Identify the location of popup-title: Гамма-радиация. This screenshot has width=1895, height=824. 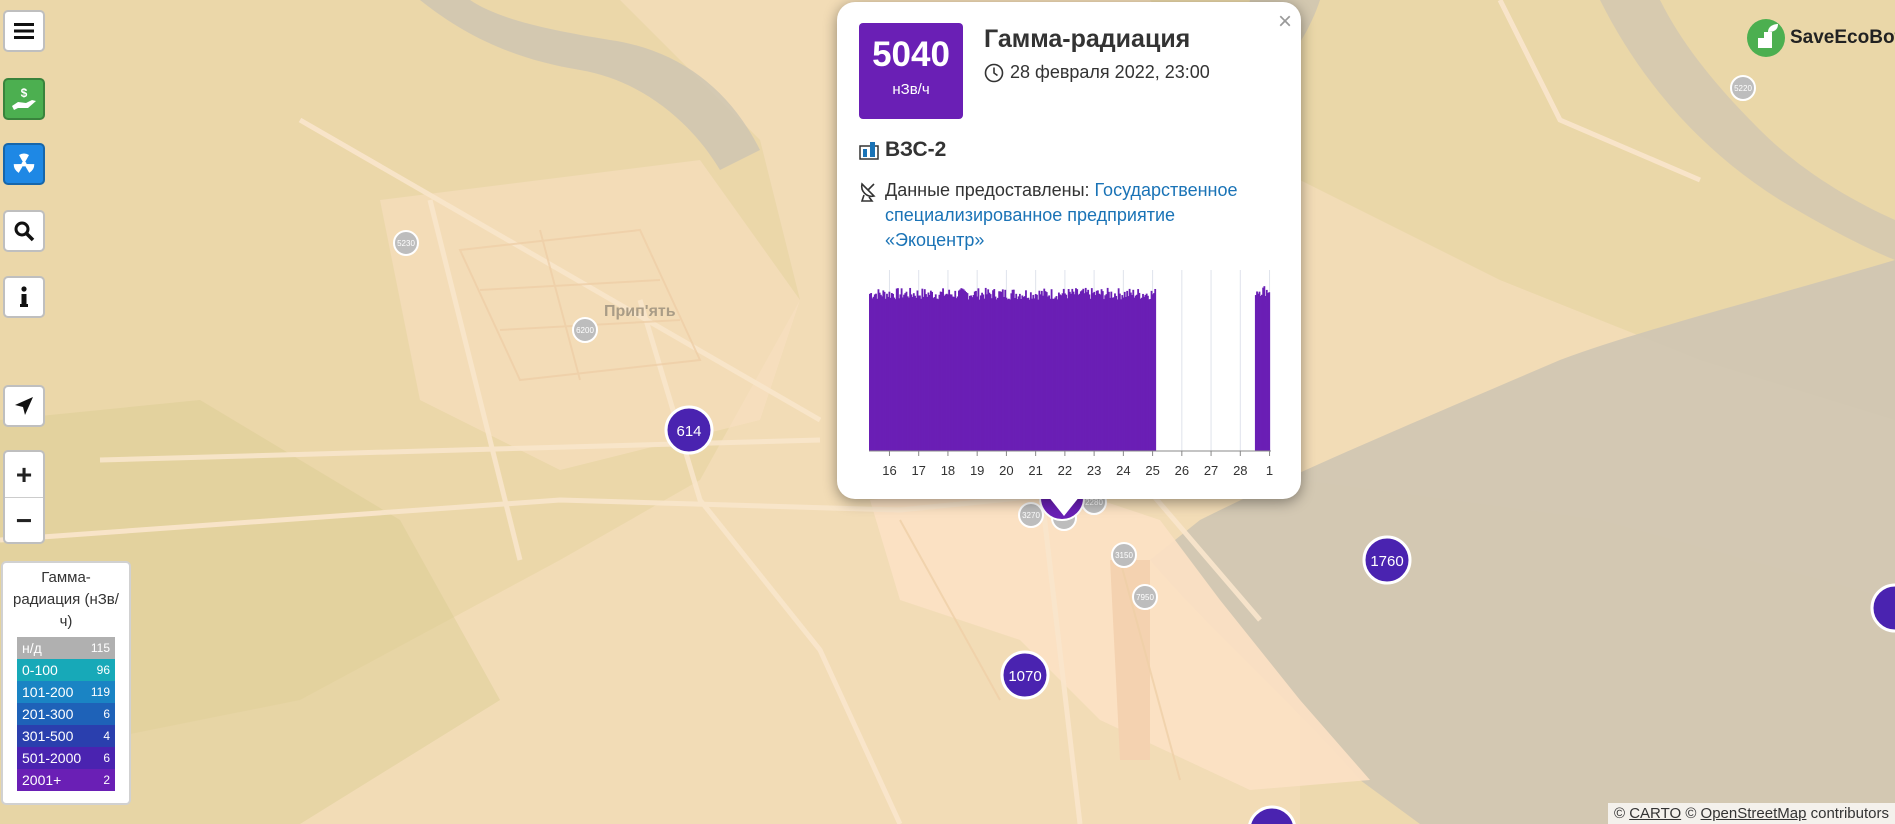
(1087, 39).